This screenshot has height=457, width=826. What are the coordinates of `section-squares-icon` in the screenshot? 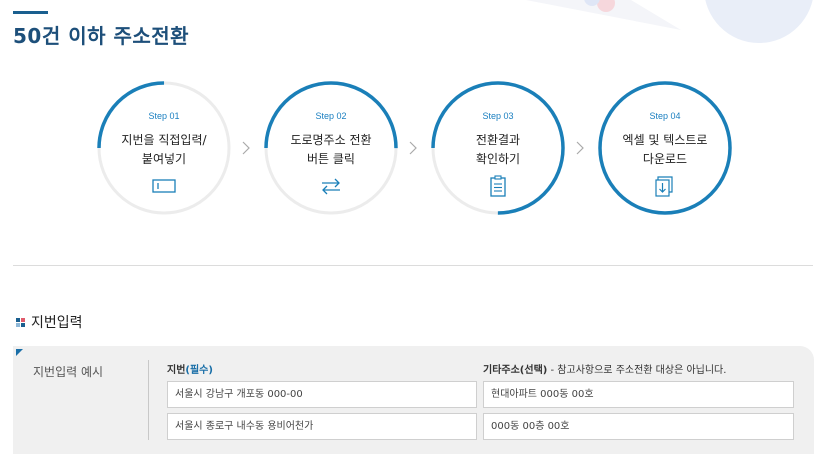 It's located at (20, 322).